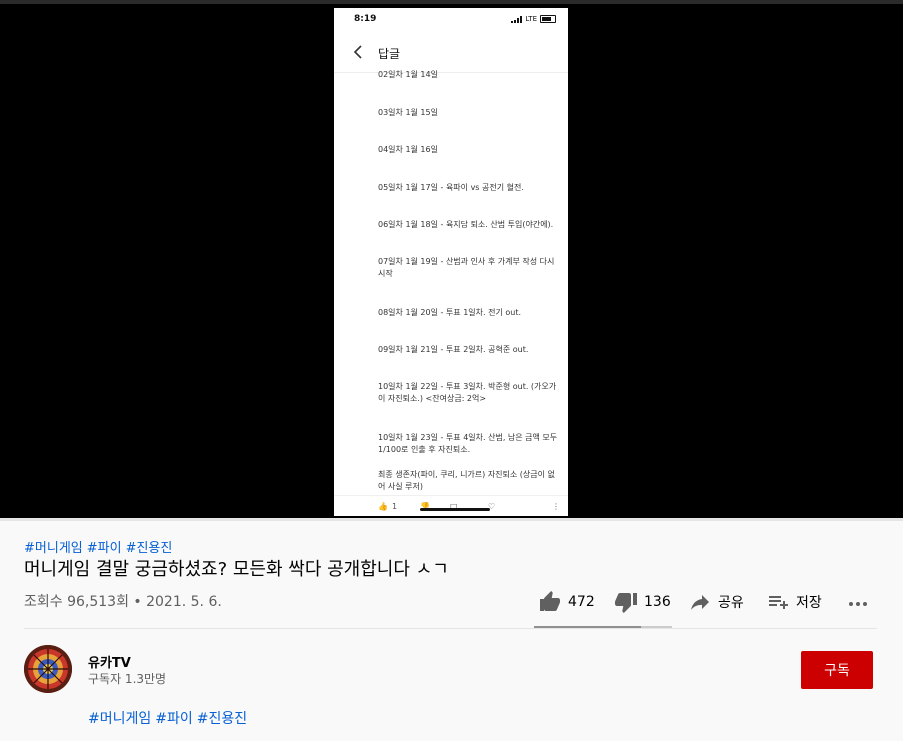  I want to click on share-button: 공유, so click(716, 602).